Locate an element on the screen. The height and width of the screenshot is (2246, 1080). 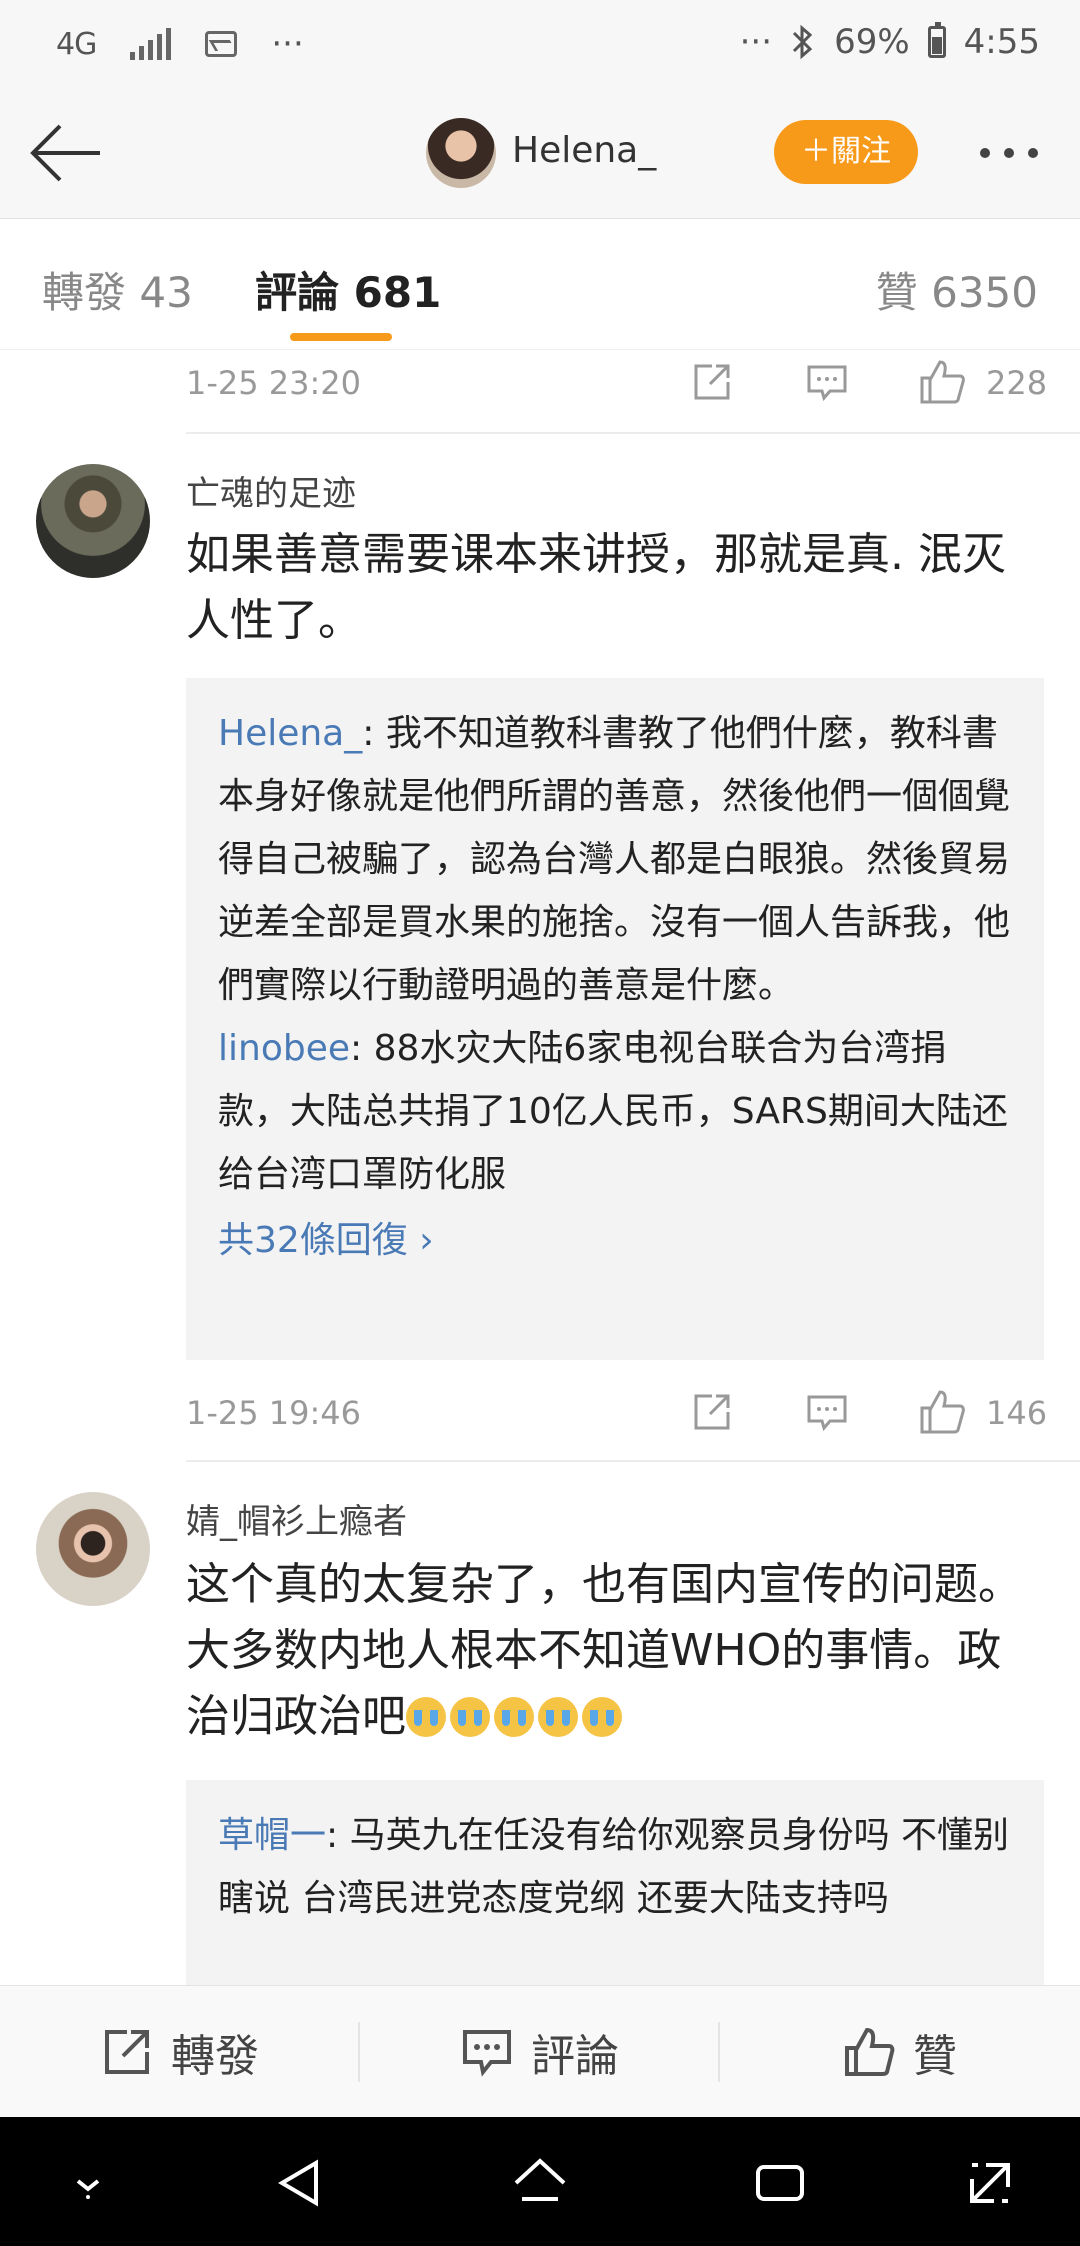
comment-button: 評論 is located at coordinates (540, 2052).